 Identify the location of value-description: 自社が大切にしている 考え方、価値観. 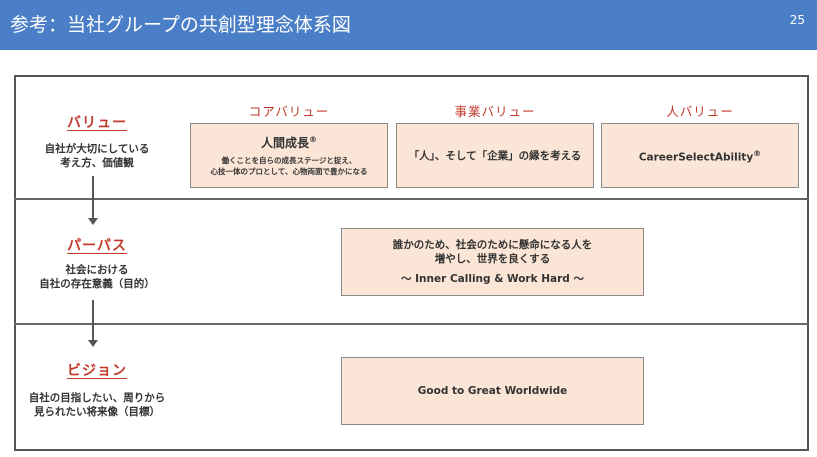
(97, 156).